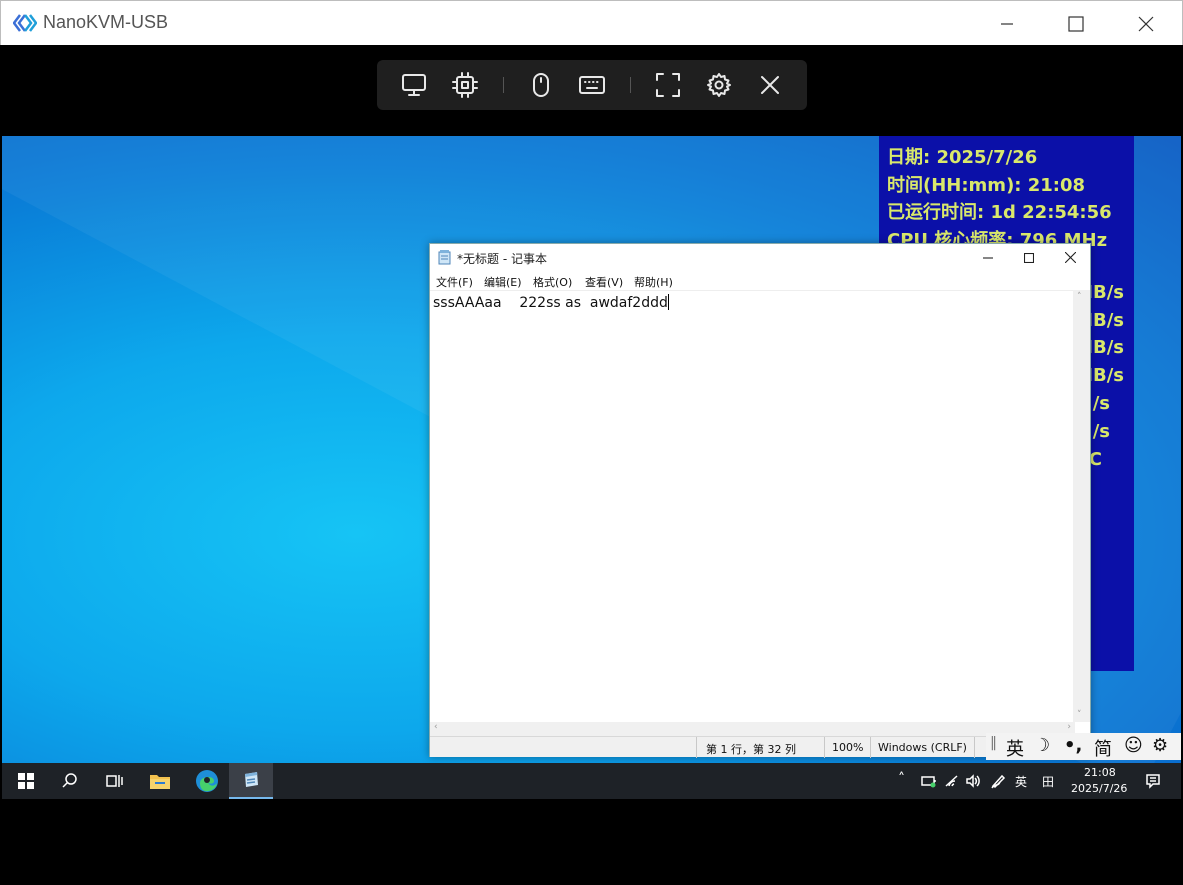 This screenshot has width=1183, height=885. Describe the element at coordinates (1099, 788) in the screenshot. I see `tray-date: 2025/7/26` at that location.